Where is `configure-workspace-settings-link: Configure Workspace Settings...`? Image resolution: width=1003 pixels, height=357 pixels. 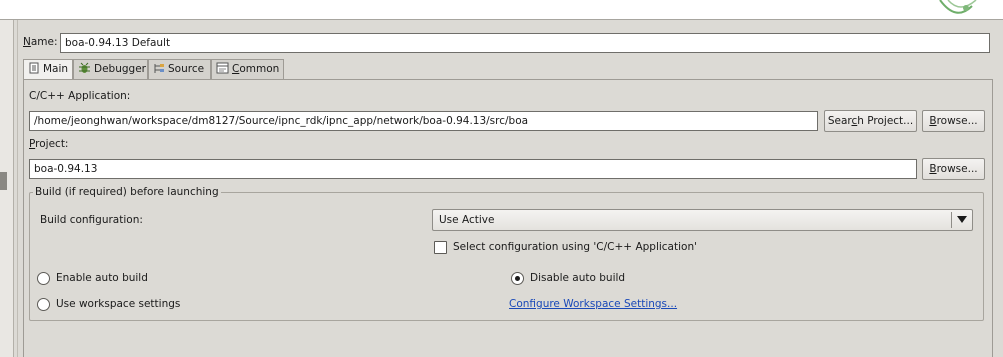
configure-workspace-settings-link: Configure Workspace Settings... is located at coordinates (593, 304).